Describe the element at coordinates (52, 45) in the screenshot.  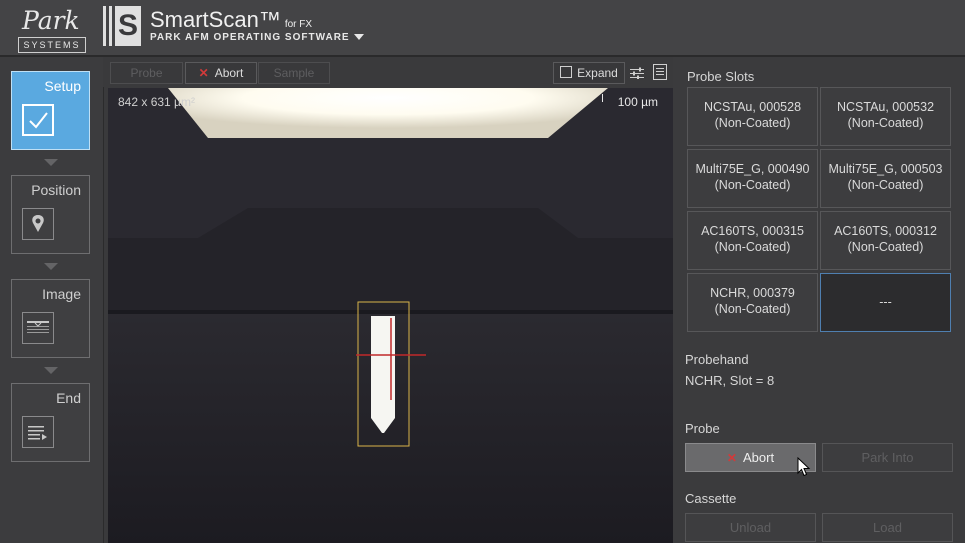
I see `logo-sub: SYSTEMS` at that location.